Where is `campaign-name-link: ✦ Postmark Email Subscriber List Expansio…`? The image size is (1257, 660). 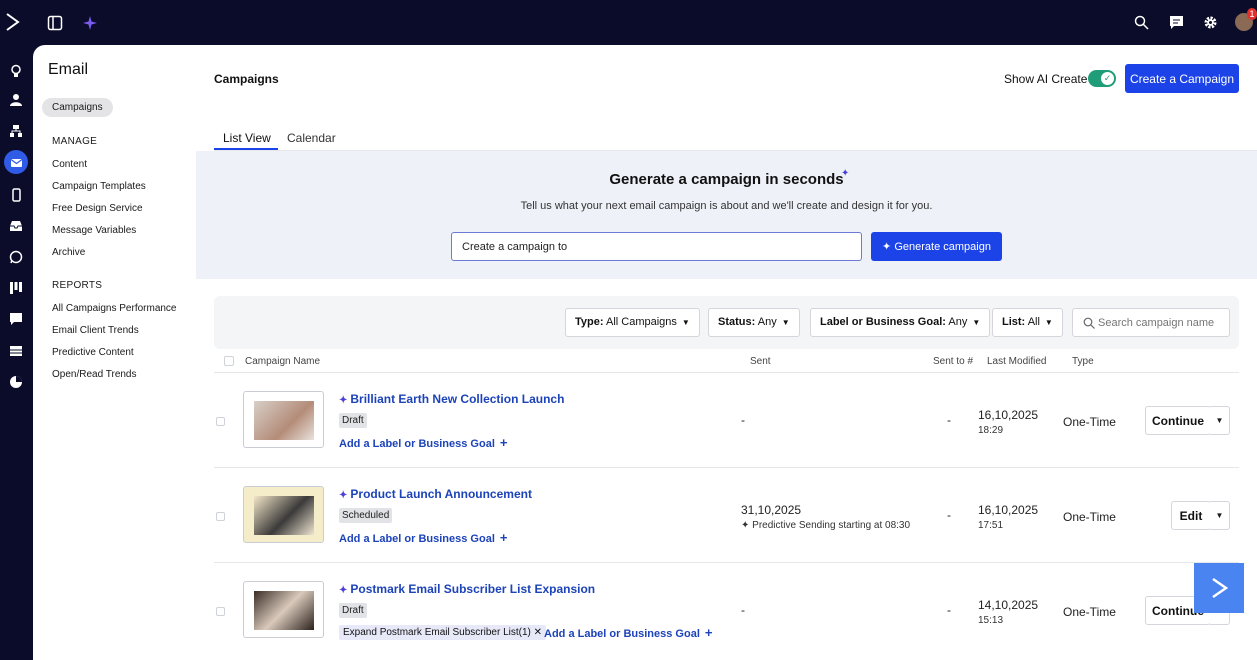
campaign-name-link: ✦ Postmark Email Subscriber List Expansio… is located at coordinates (467, 589).